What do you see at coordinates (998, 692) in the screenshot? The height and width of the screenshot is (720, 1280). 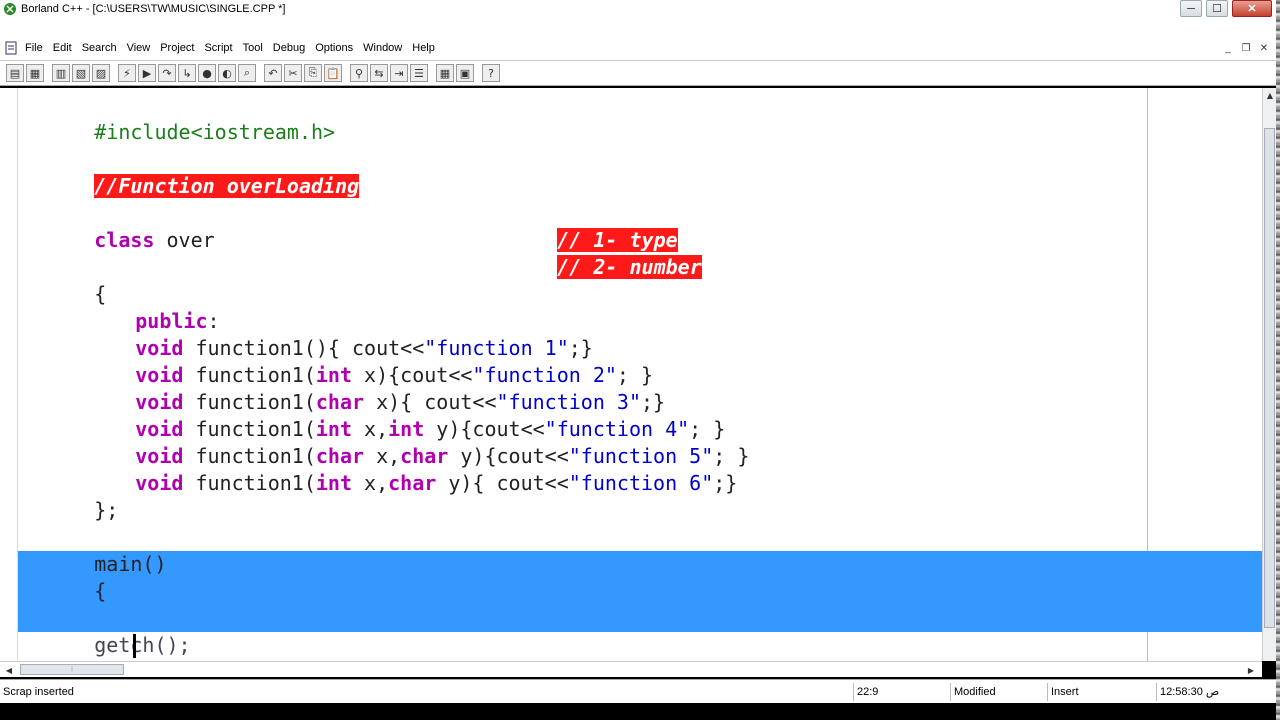 I see `modified-indicator: Modified` at bounding box center [998, 692].